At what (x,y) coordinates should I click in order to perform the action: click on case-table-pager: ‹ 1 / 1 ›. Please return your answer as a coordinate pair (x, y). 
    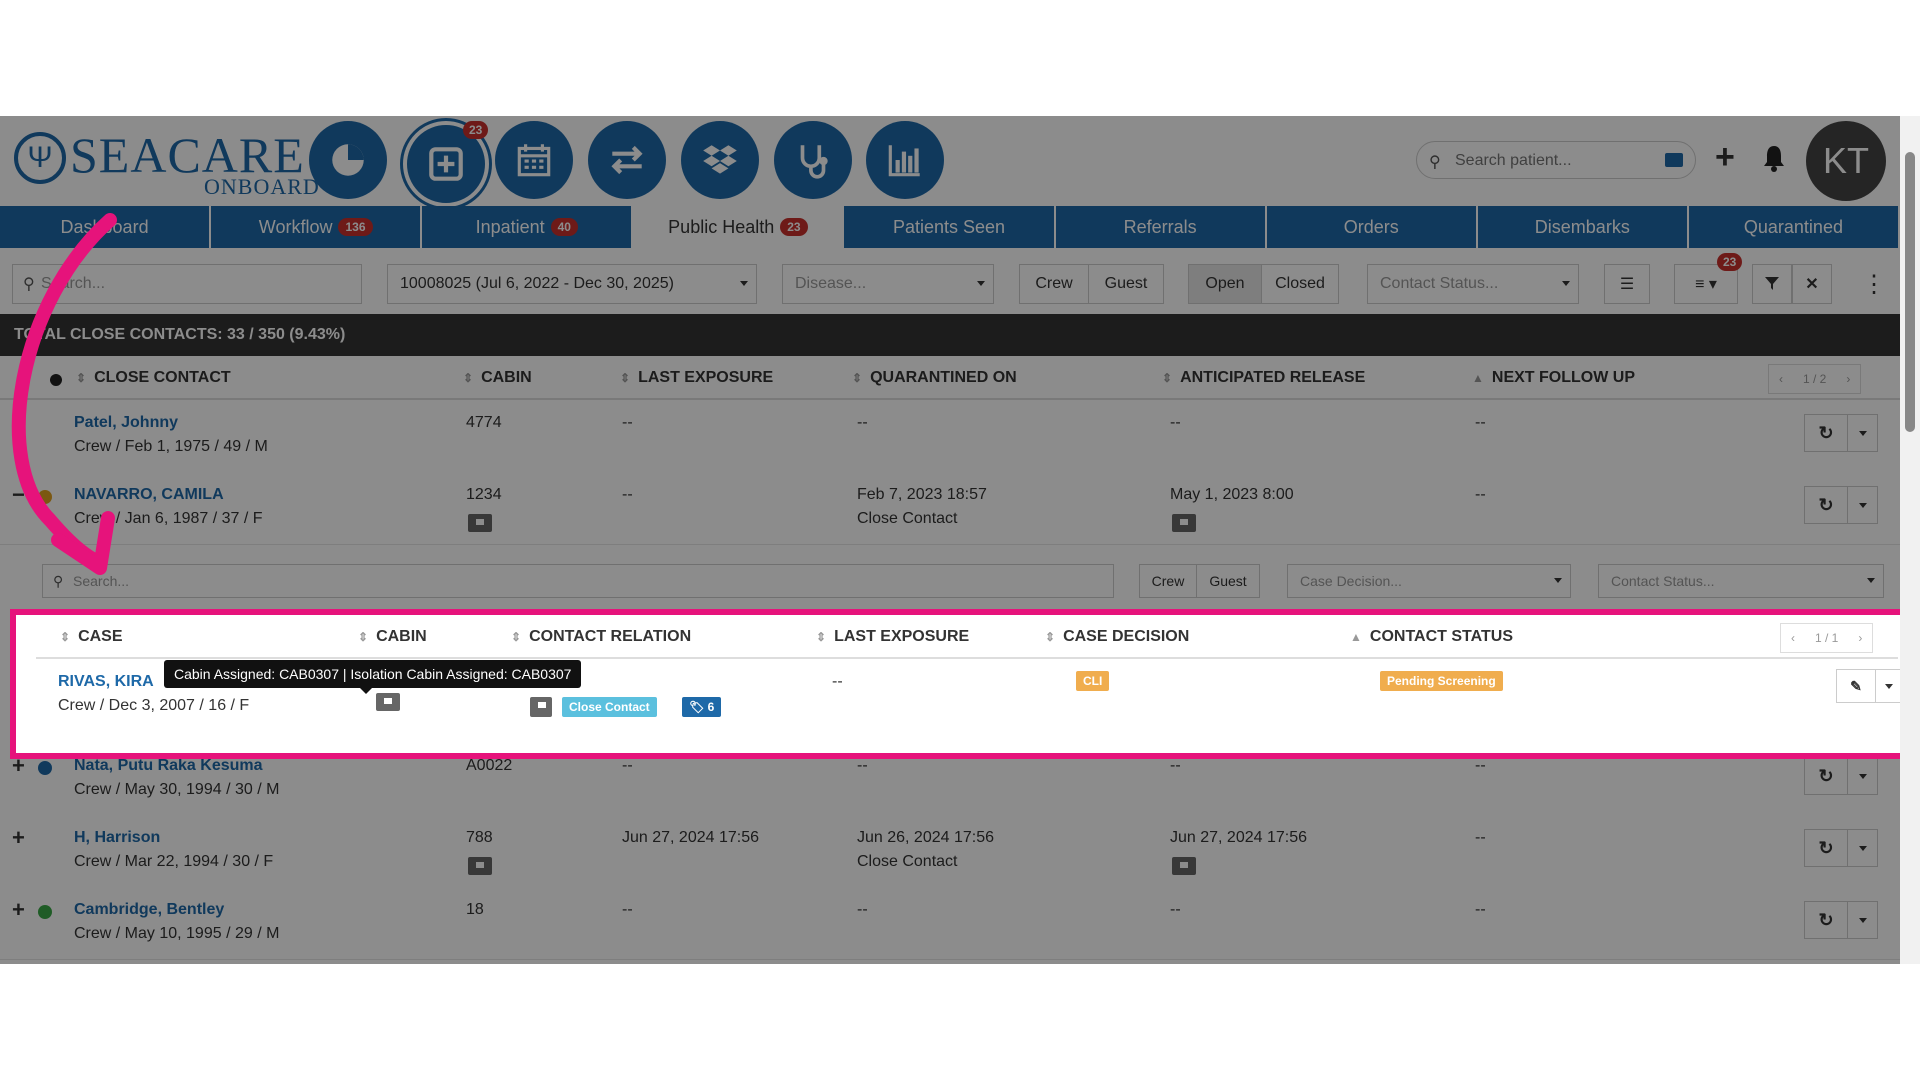
    Looking at the image, I should click on (1827, 638).